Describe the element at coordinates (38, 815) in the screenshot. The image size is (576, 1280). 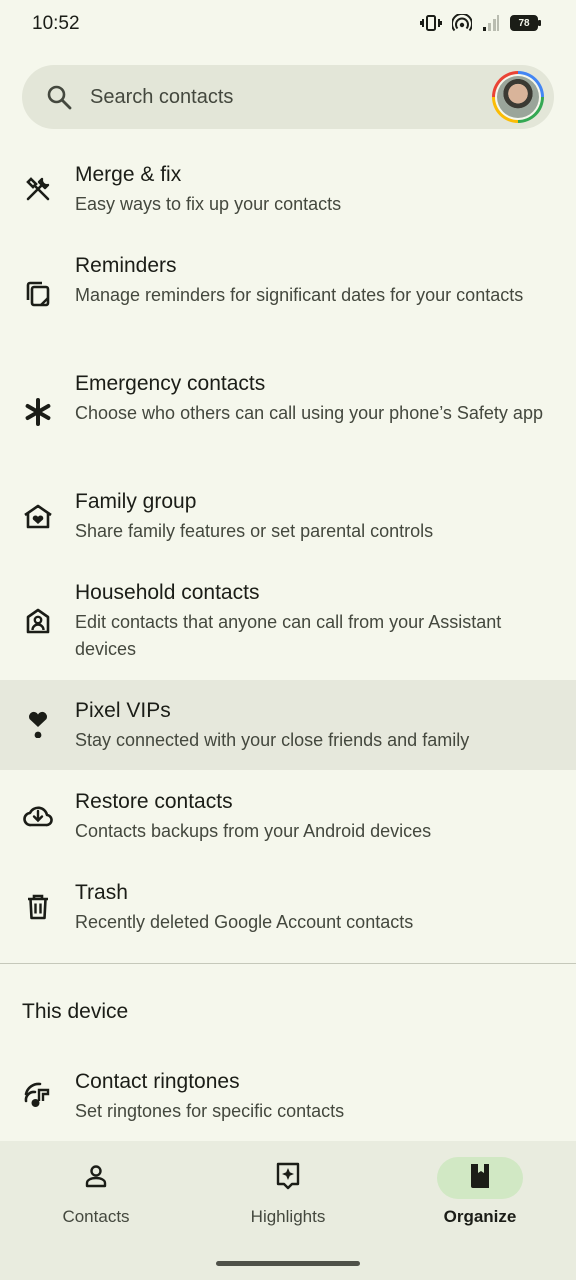
I see `cloud-restore-icon` at that location.